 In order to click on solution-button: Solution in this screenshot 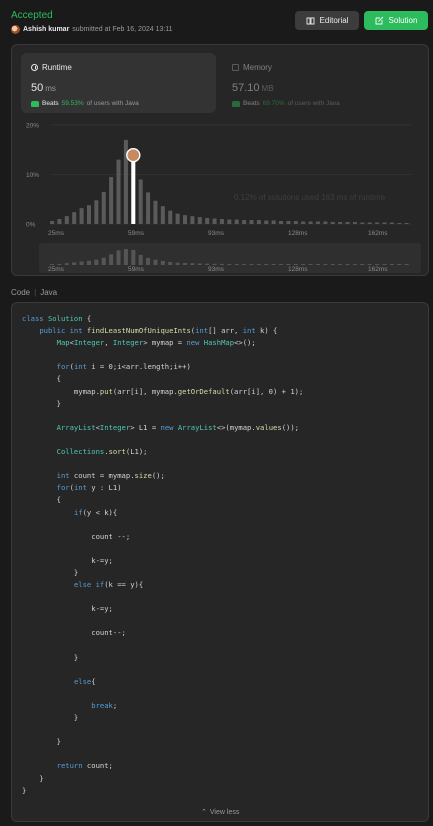, I will do `click(396, 20)`.